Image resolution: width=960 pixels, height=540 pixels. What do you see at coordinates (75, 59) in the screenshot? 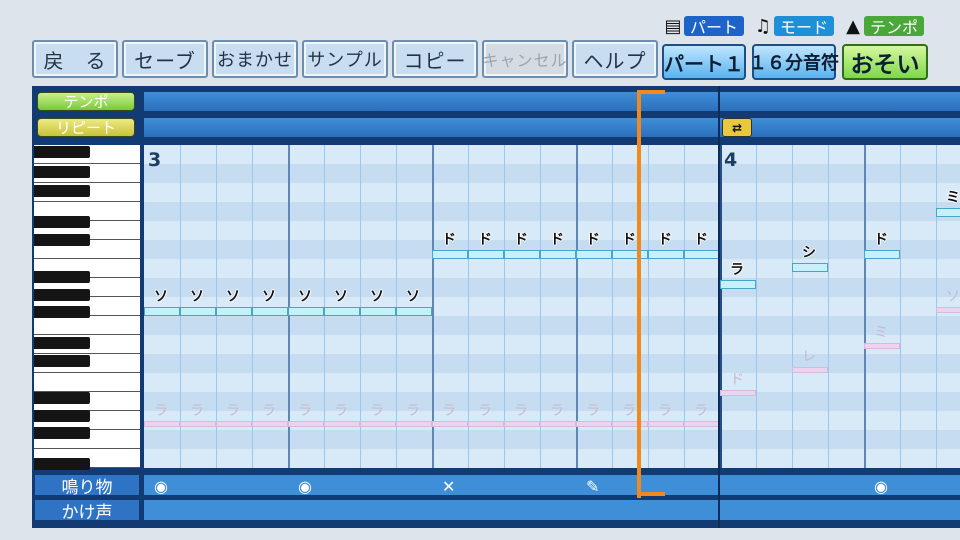
I see `back-button: 戻 る` at bounding box center [75, 59].